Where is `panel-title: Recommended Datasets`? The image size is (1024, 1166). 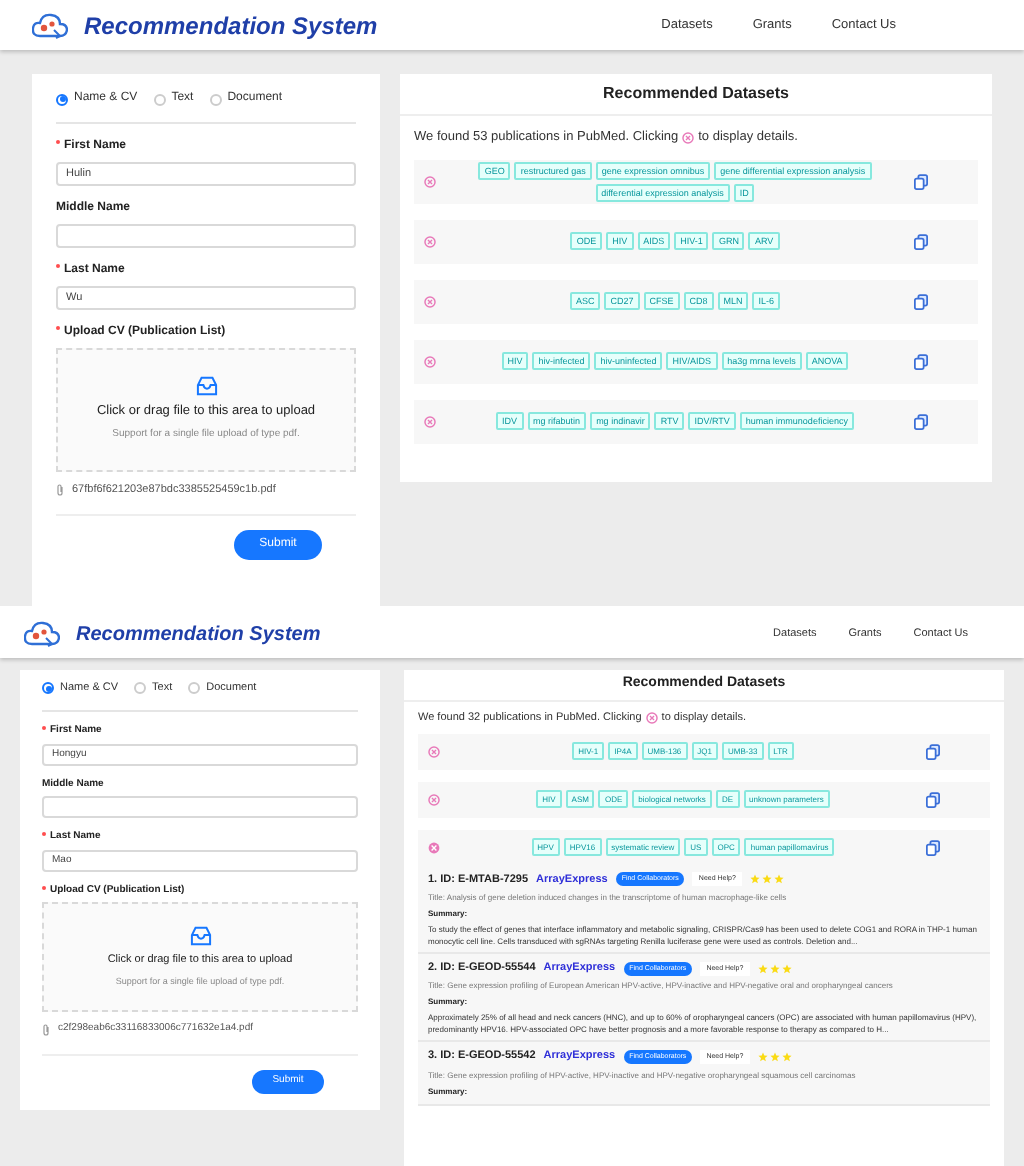 panel-title: Recommended Datasets is located at coordinates (696, 94).